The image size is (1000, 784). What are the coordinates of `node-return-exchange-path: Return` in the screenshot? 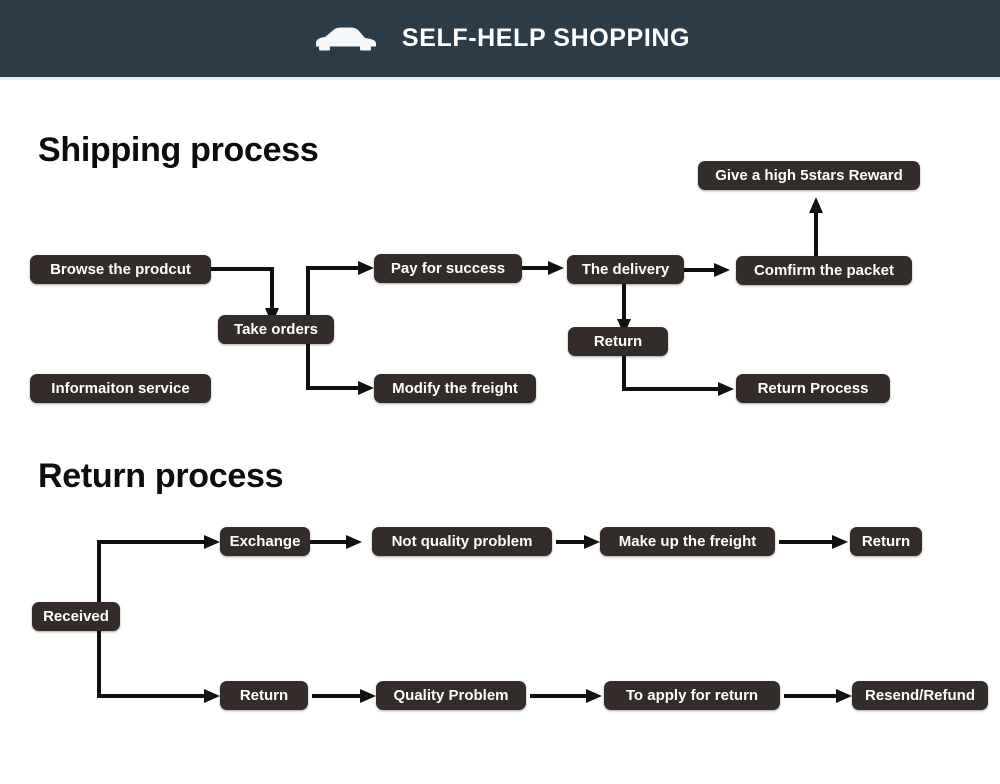 It's located at (886, 541).